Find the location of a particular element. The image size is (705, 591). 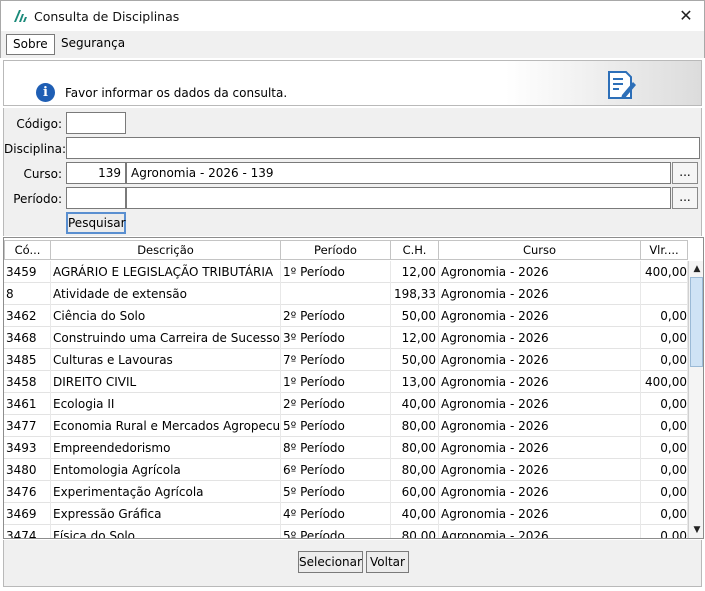

vertical-scrollbar: ▲ ▼ is located at coordinates (695, 399).